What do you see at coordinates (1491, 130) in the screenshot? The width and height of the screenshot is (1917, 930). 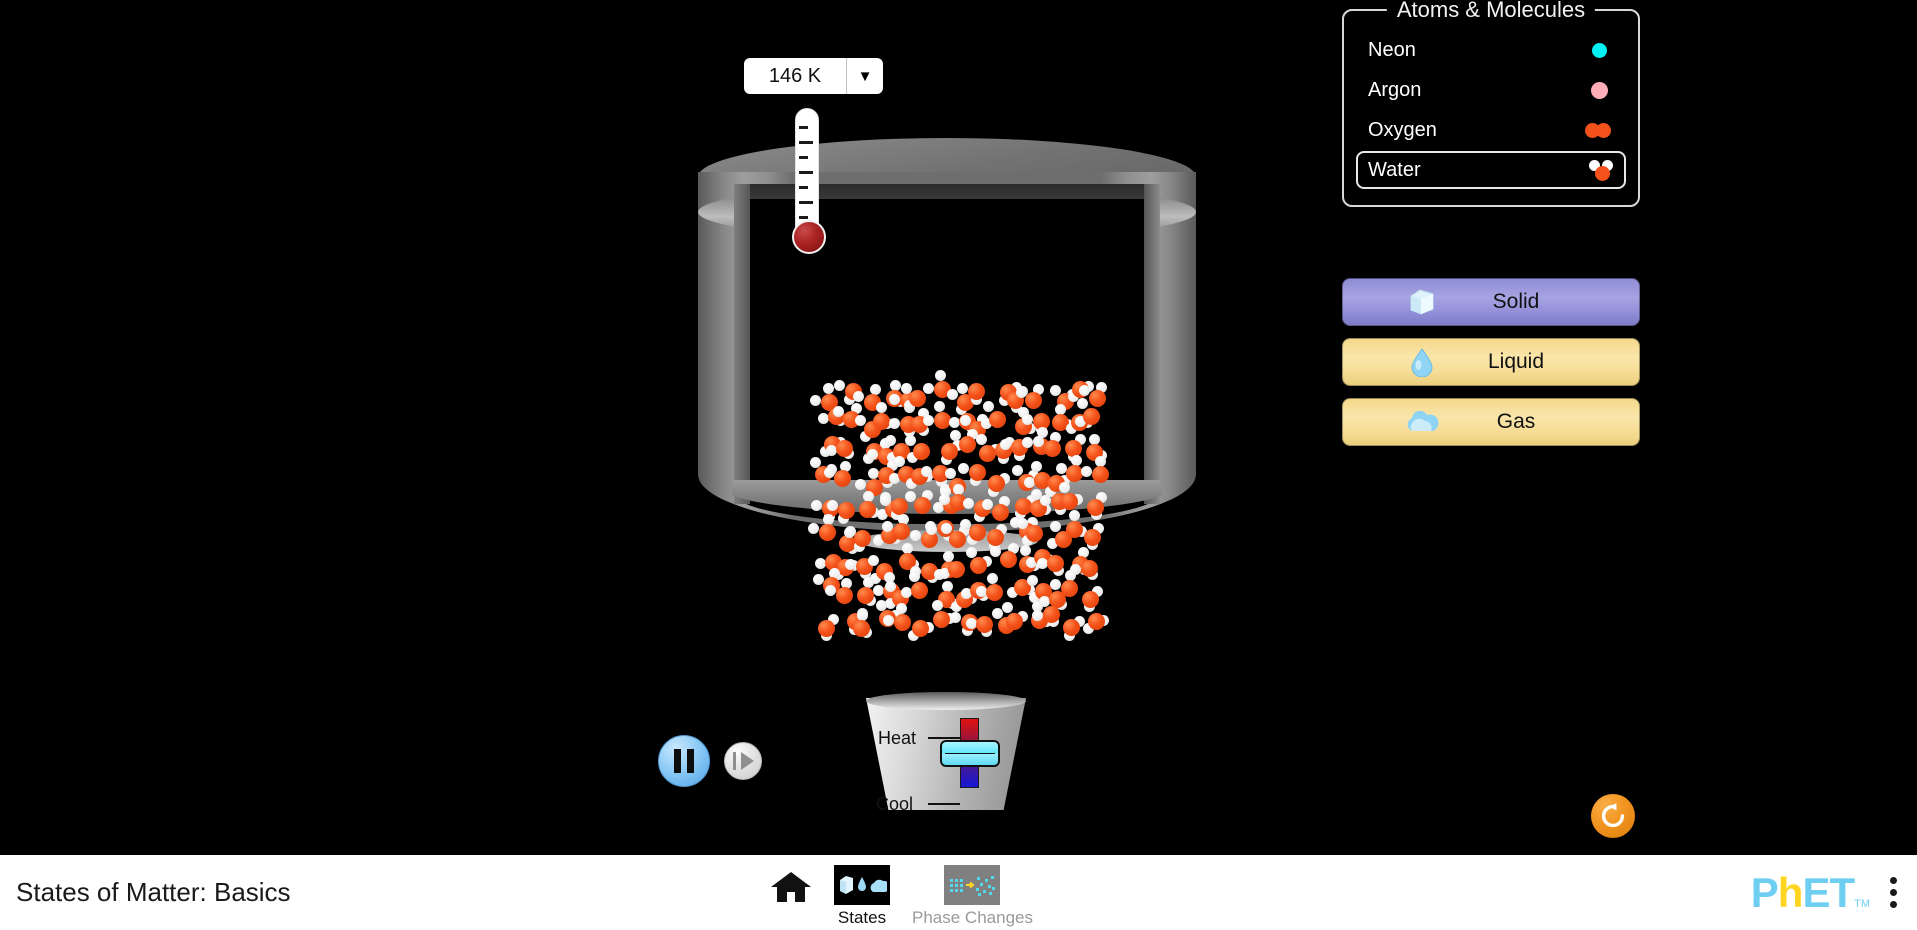 I see `substance-option-oxygen: Oxygen` at bounding box center [1491, 130].